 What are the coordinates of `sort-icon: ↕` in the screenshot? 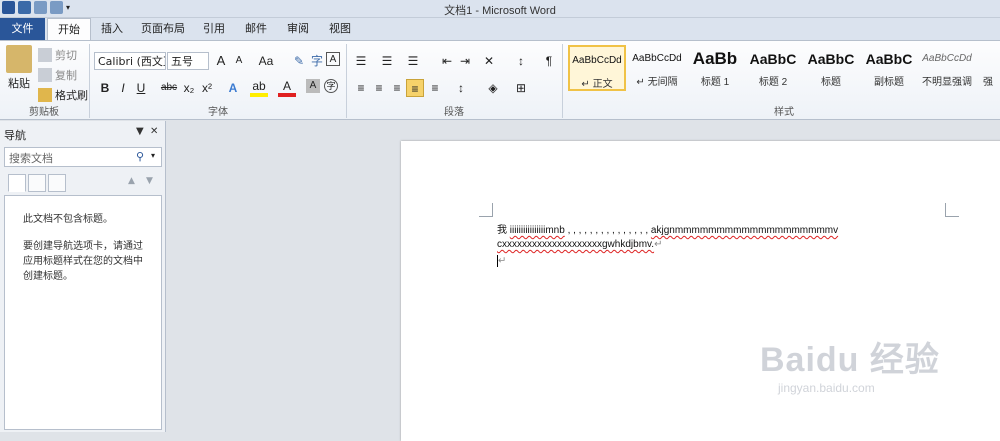 It's located at (521, 61).